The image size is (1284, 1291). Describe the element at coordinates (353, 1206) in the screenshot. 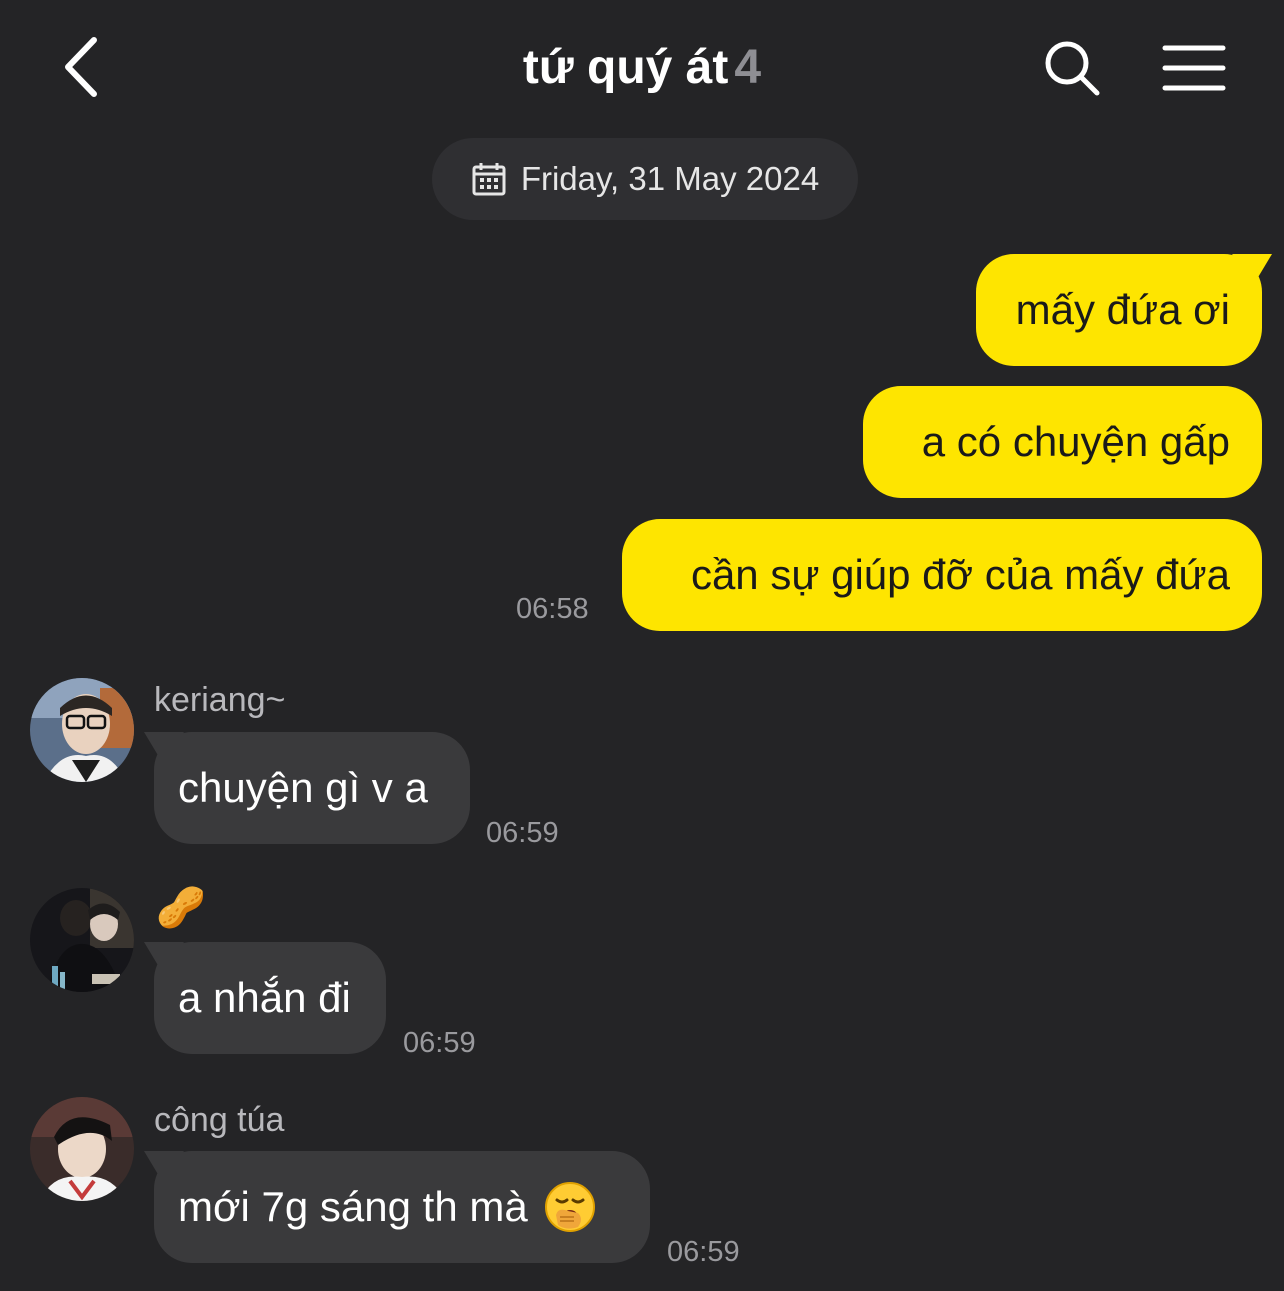

I see `message-text: mới 7g sáng th mà` at that location.